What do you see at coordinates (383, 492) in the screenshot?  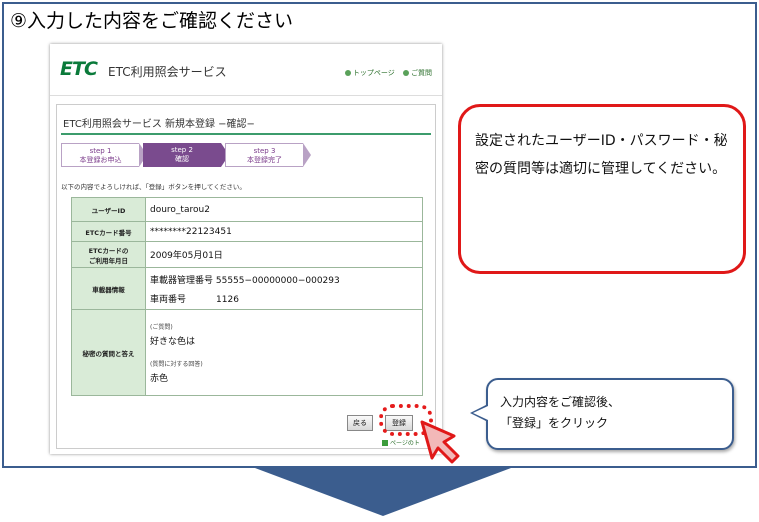 I see `next-arrow-icon` at bounding box center [383, 492].